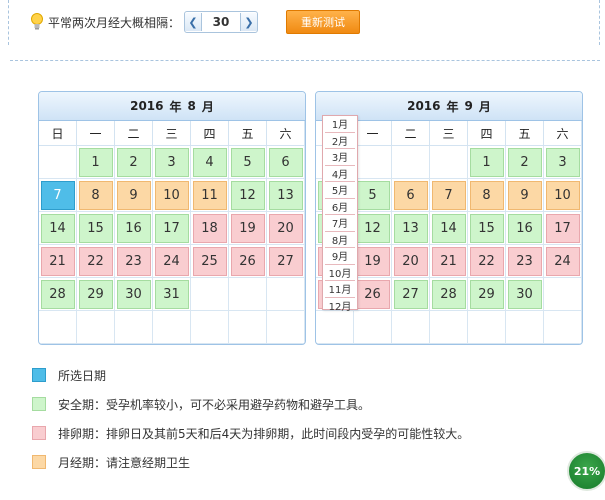  What do you see at coordinates (340, 273) in the screenshot?
I see `month-option: 10月` at bounding box center [340, 273].